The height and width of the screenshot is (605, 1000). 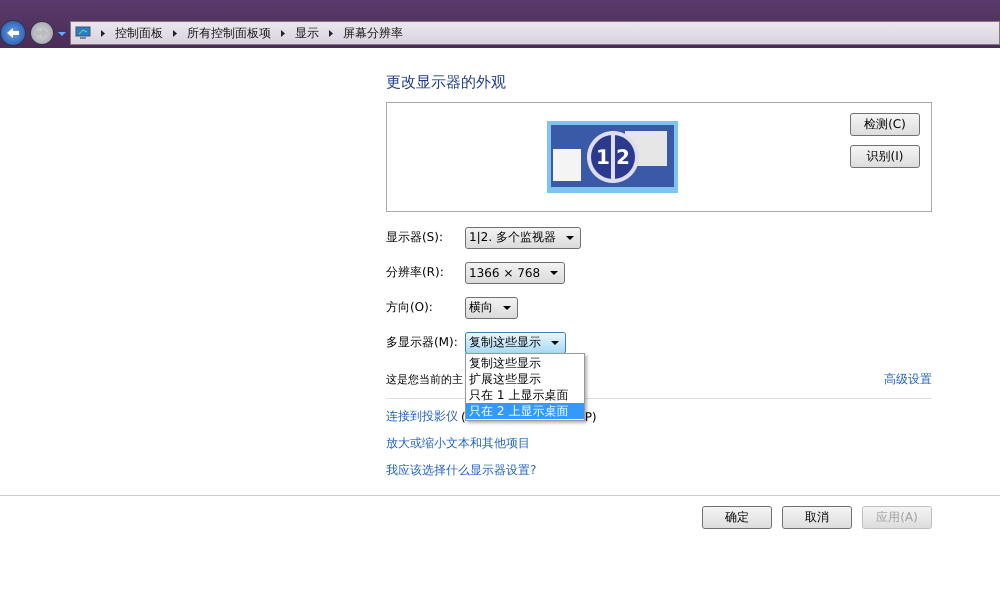 What do you see at coordinates (415, 272) in the screenshot?
I see `setting-label: 分辨率(R):` at bounding box center [415, 272].